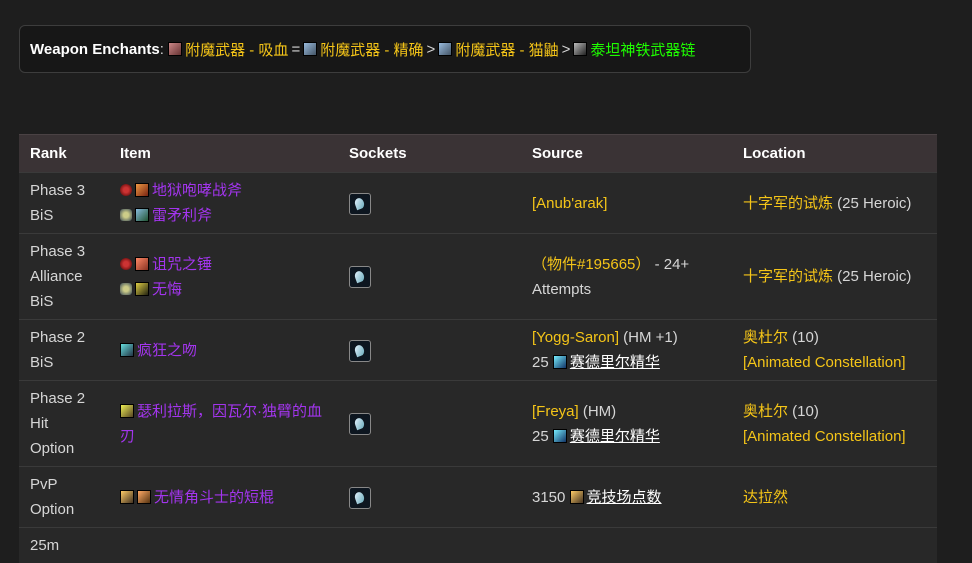 The height and width of the screenshot is (563, 972). I want to click on dagger-icon, so click(127, 350).